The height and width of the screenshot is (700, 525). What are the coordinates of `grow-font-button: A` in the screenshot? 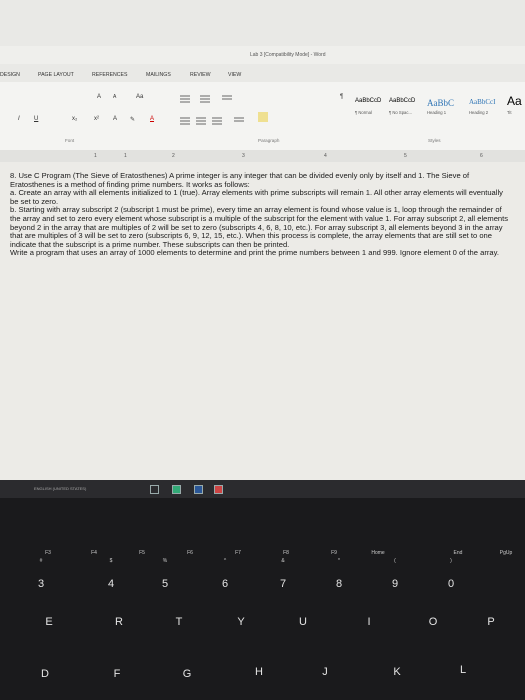 It's located at (99, 97).